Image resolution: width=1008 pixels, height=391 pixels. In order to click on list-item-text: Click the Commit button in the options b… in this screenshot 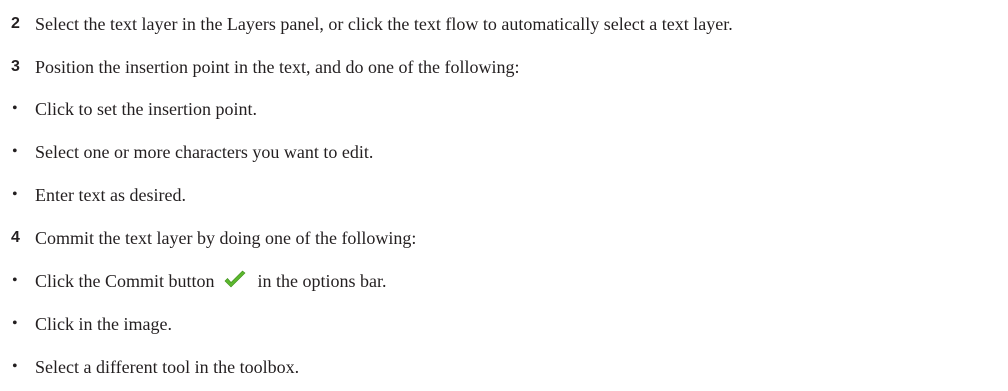, I will do `click(211, 281)`.